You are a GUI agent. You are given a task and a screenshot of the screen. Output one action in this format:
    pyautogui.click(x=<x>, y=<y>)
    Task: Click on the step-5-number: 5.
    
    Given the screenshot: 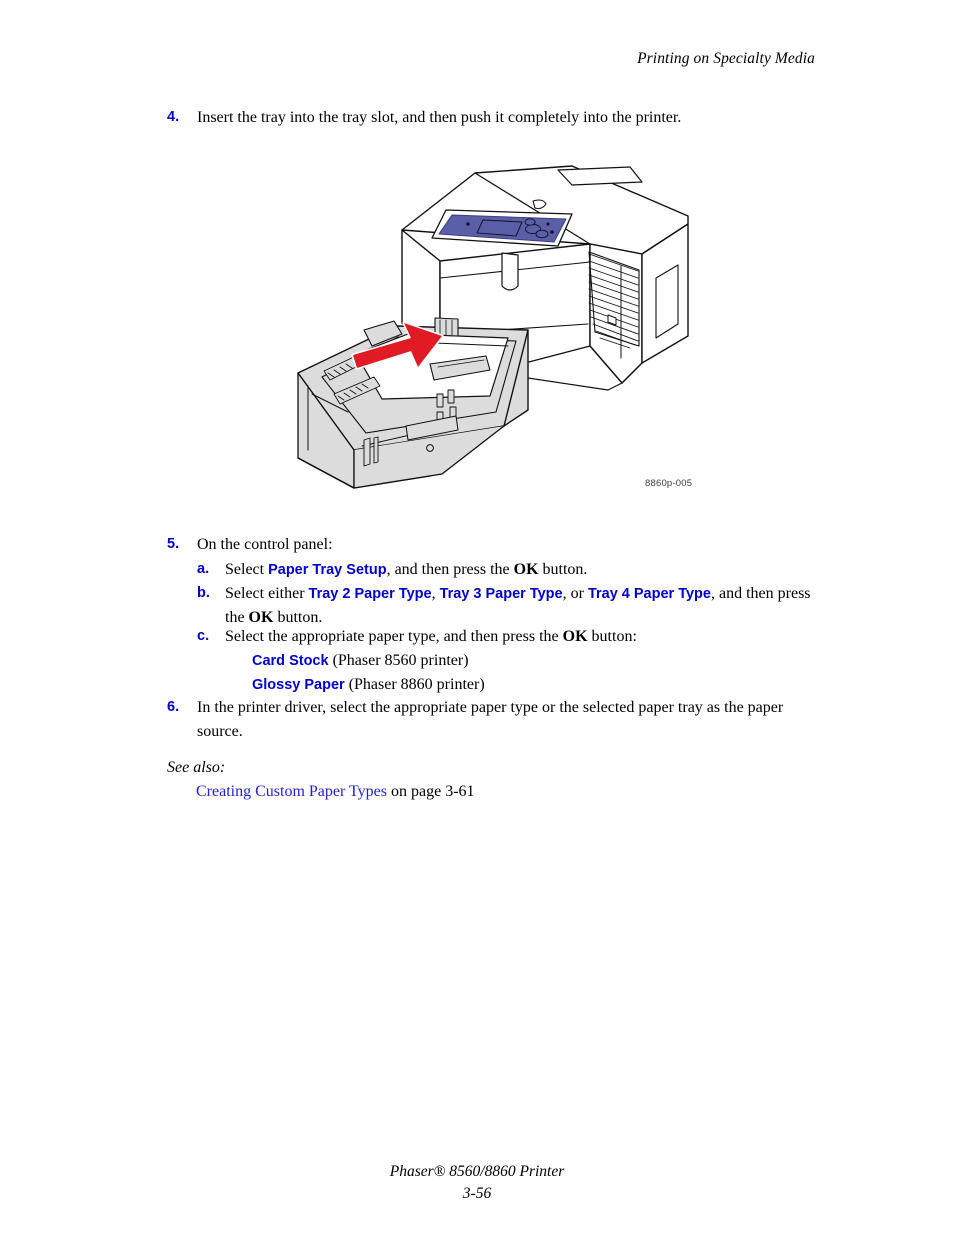 What is the action you would take?
    pyautogui.click(x=173, y=544)
    